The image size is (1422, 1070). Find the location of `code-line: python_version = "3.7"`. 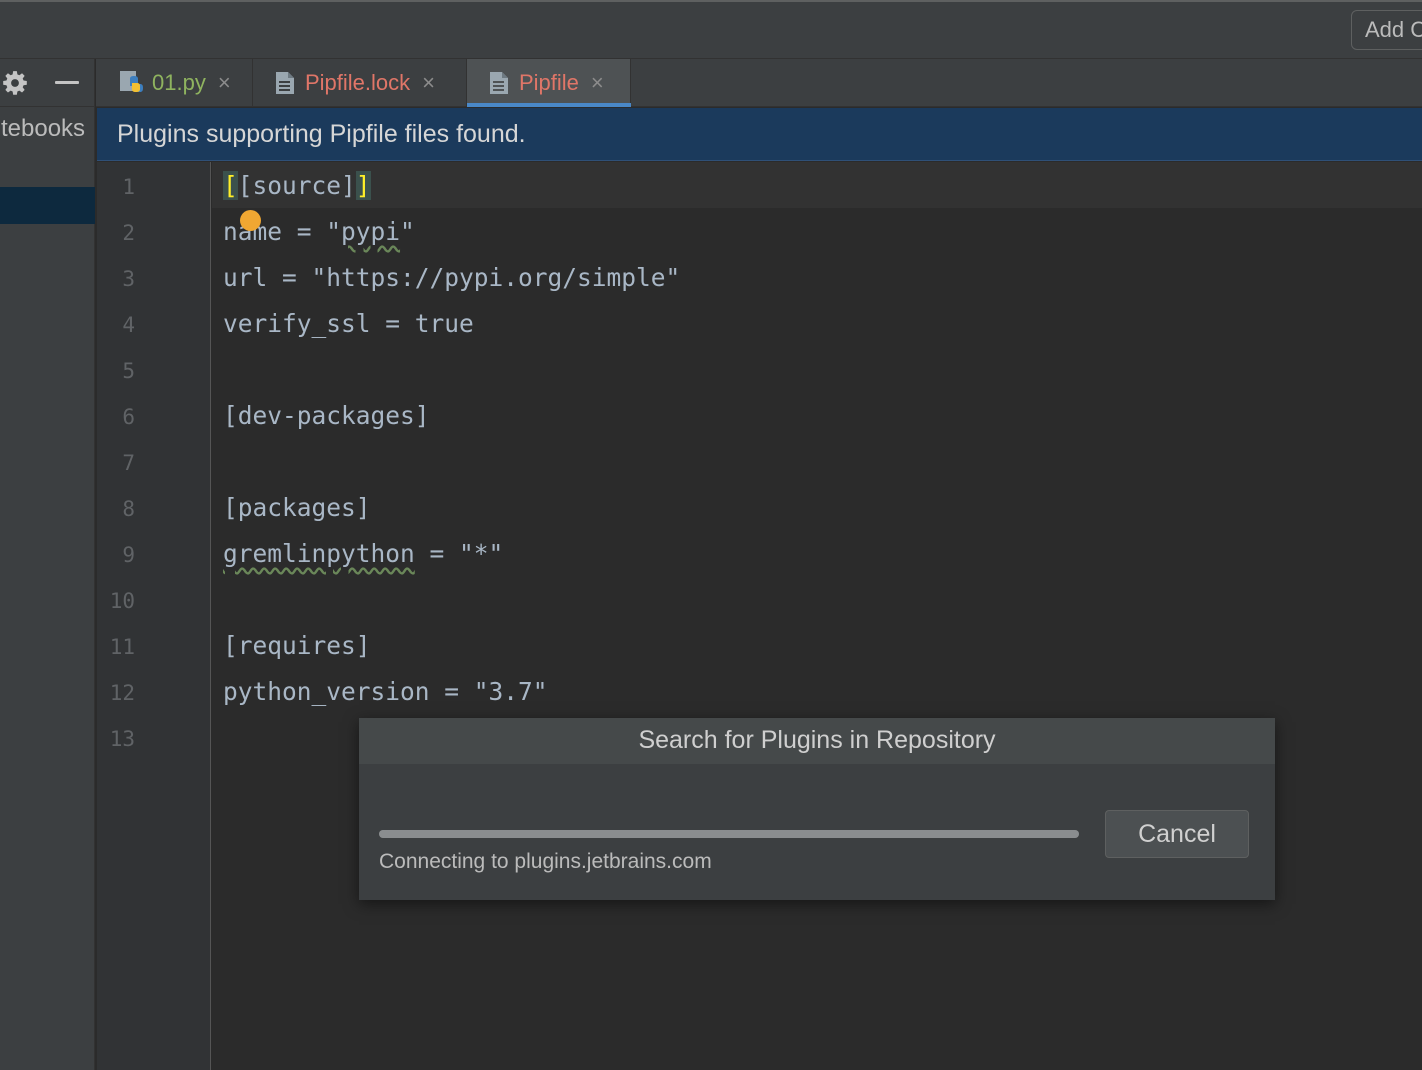

code-line: python_version = "3.7" is located at coordinates (385, 691).